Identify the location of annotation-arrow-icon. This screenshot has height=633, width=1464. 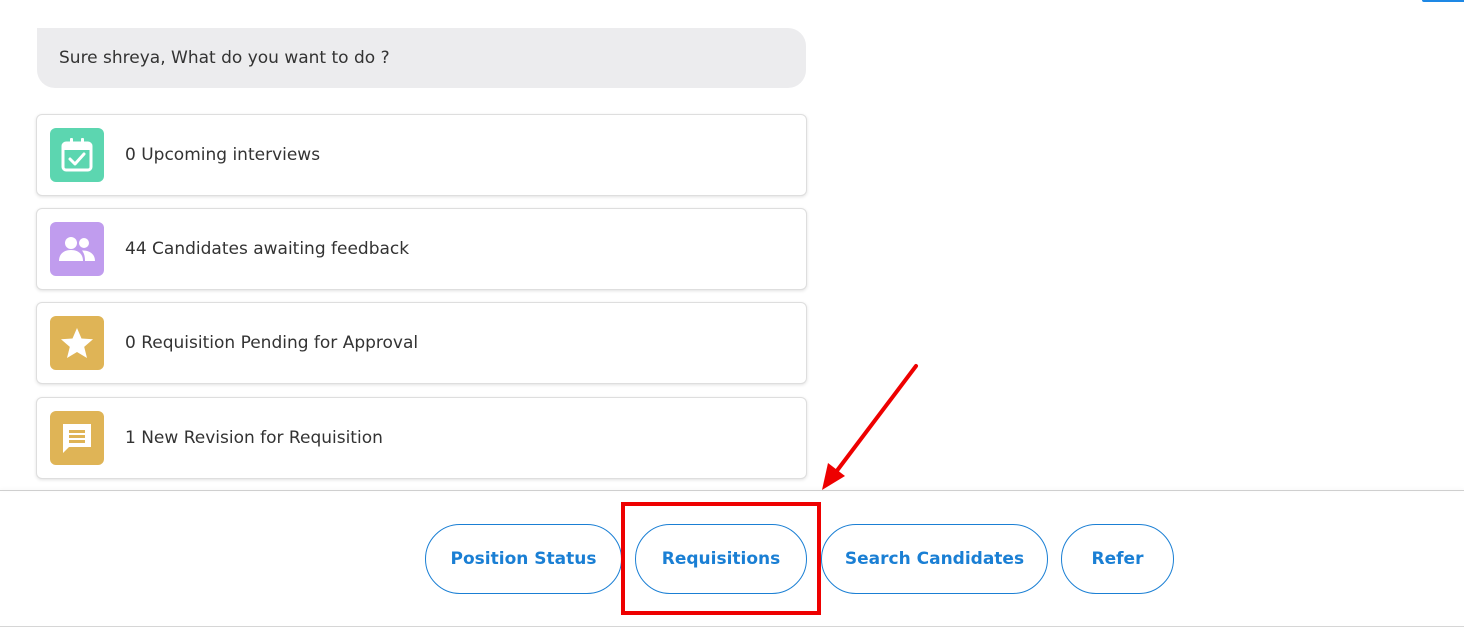
(870, 427).